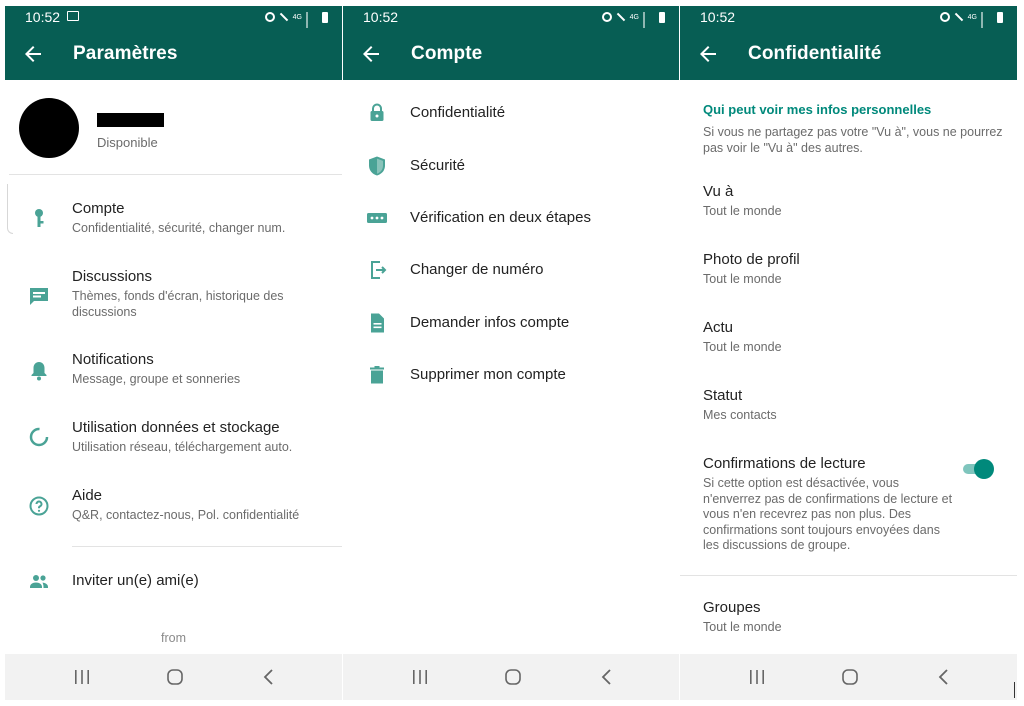 The image size is (1024, 706). I want to click on settings-item-title: Inviter un(e) ami(e), so click(135, 580).